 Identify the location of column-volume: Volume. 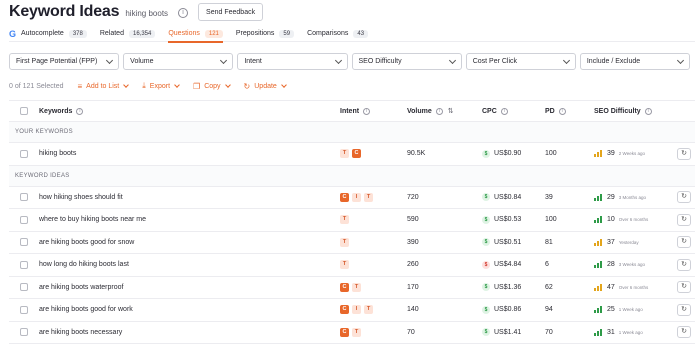
(419, 111).